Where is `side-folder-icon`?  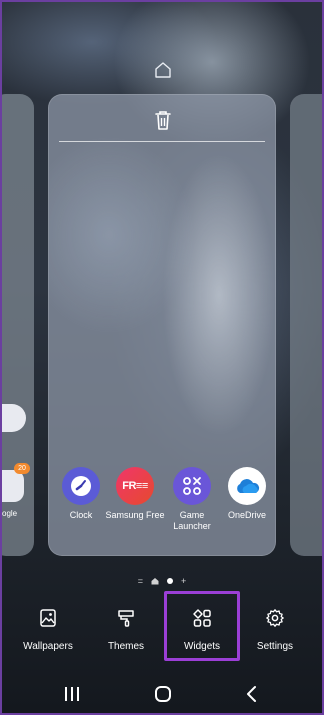 side-folder-icon is located at coordinates (13, 486).